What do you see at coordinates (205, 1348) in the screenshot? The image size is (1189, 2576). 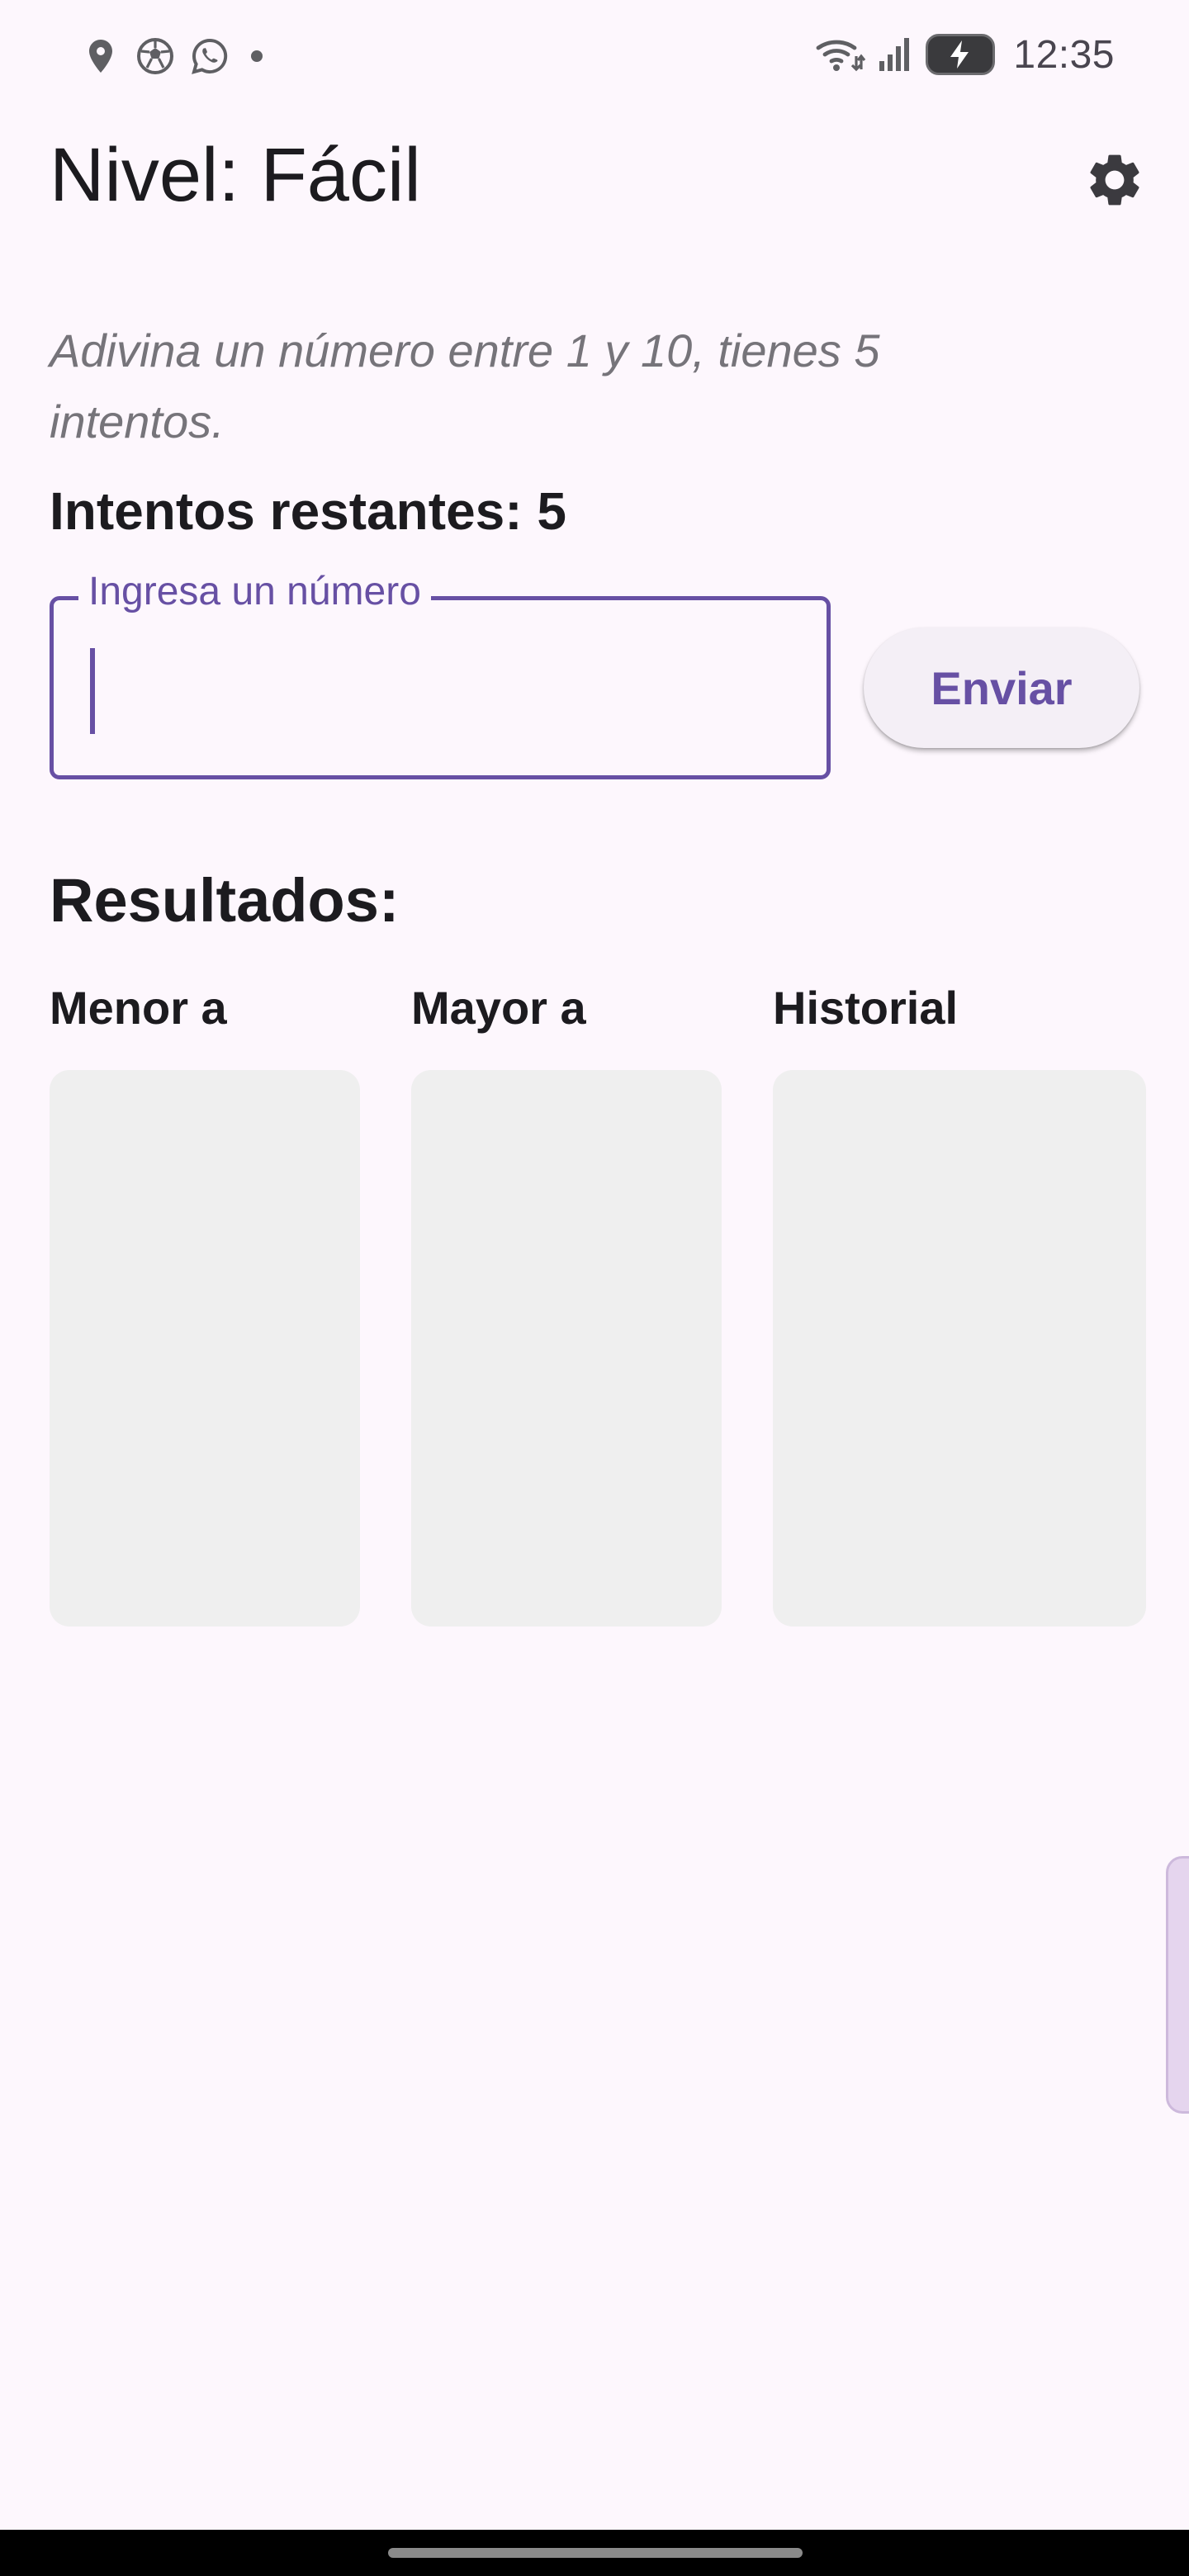 I see `lower-than-list` at bounding box center [205, 1348].